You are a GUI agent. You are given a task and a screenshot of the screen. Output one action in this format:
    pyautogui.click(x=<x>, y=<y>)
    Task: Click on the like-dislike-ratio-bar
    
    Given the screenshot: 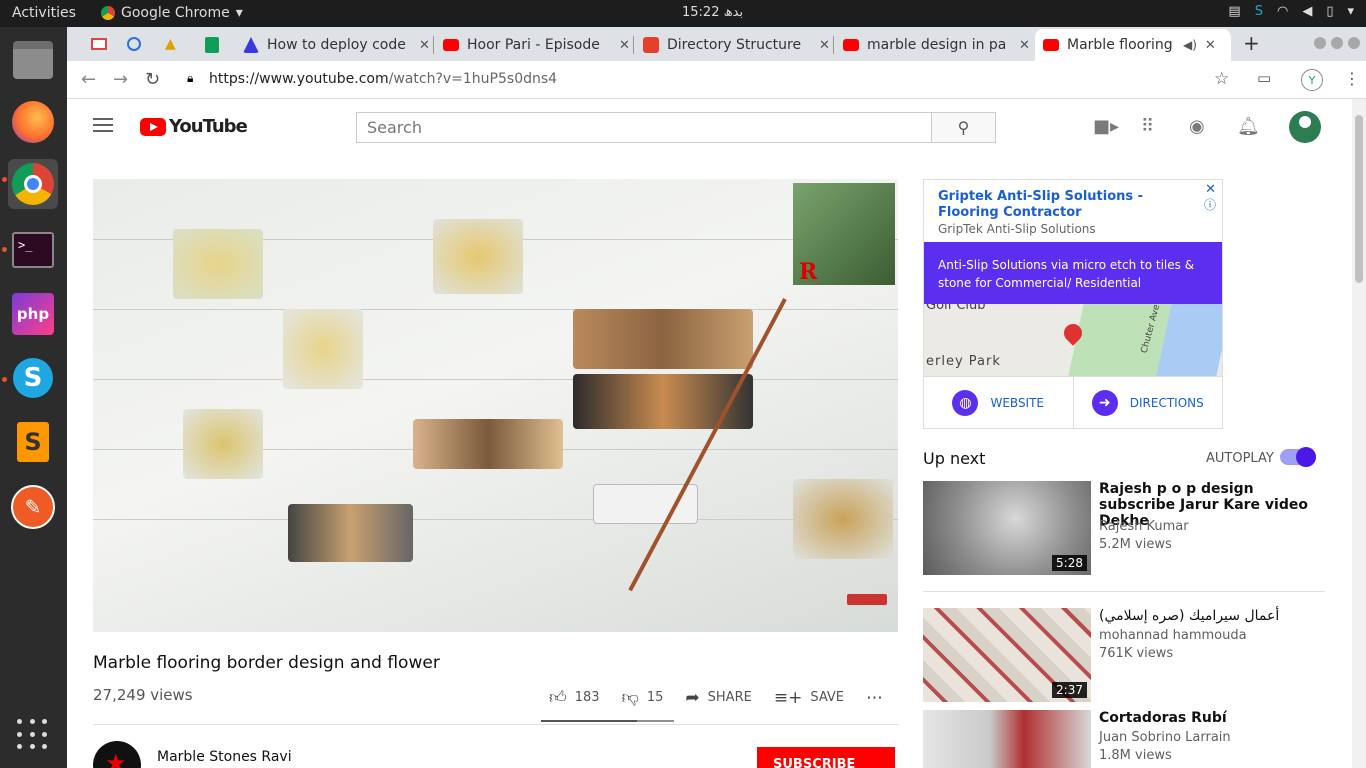 What is the action you would take?
    pyautogui.click(x=607, y=721)
    